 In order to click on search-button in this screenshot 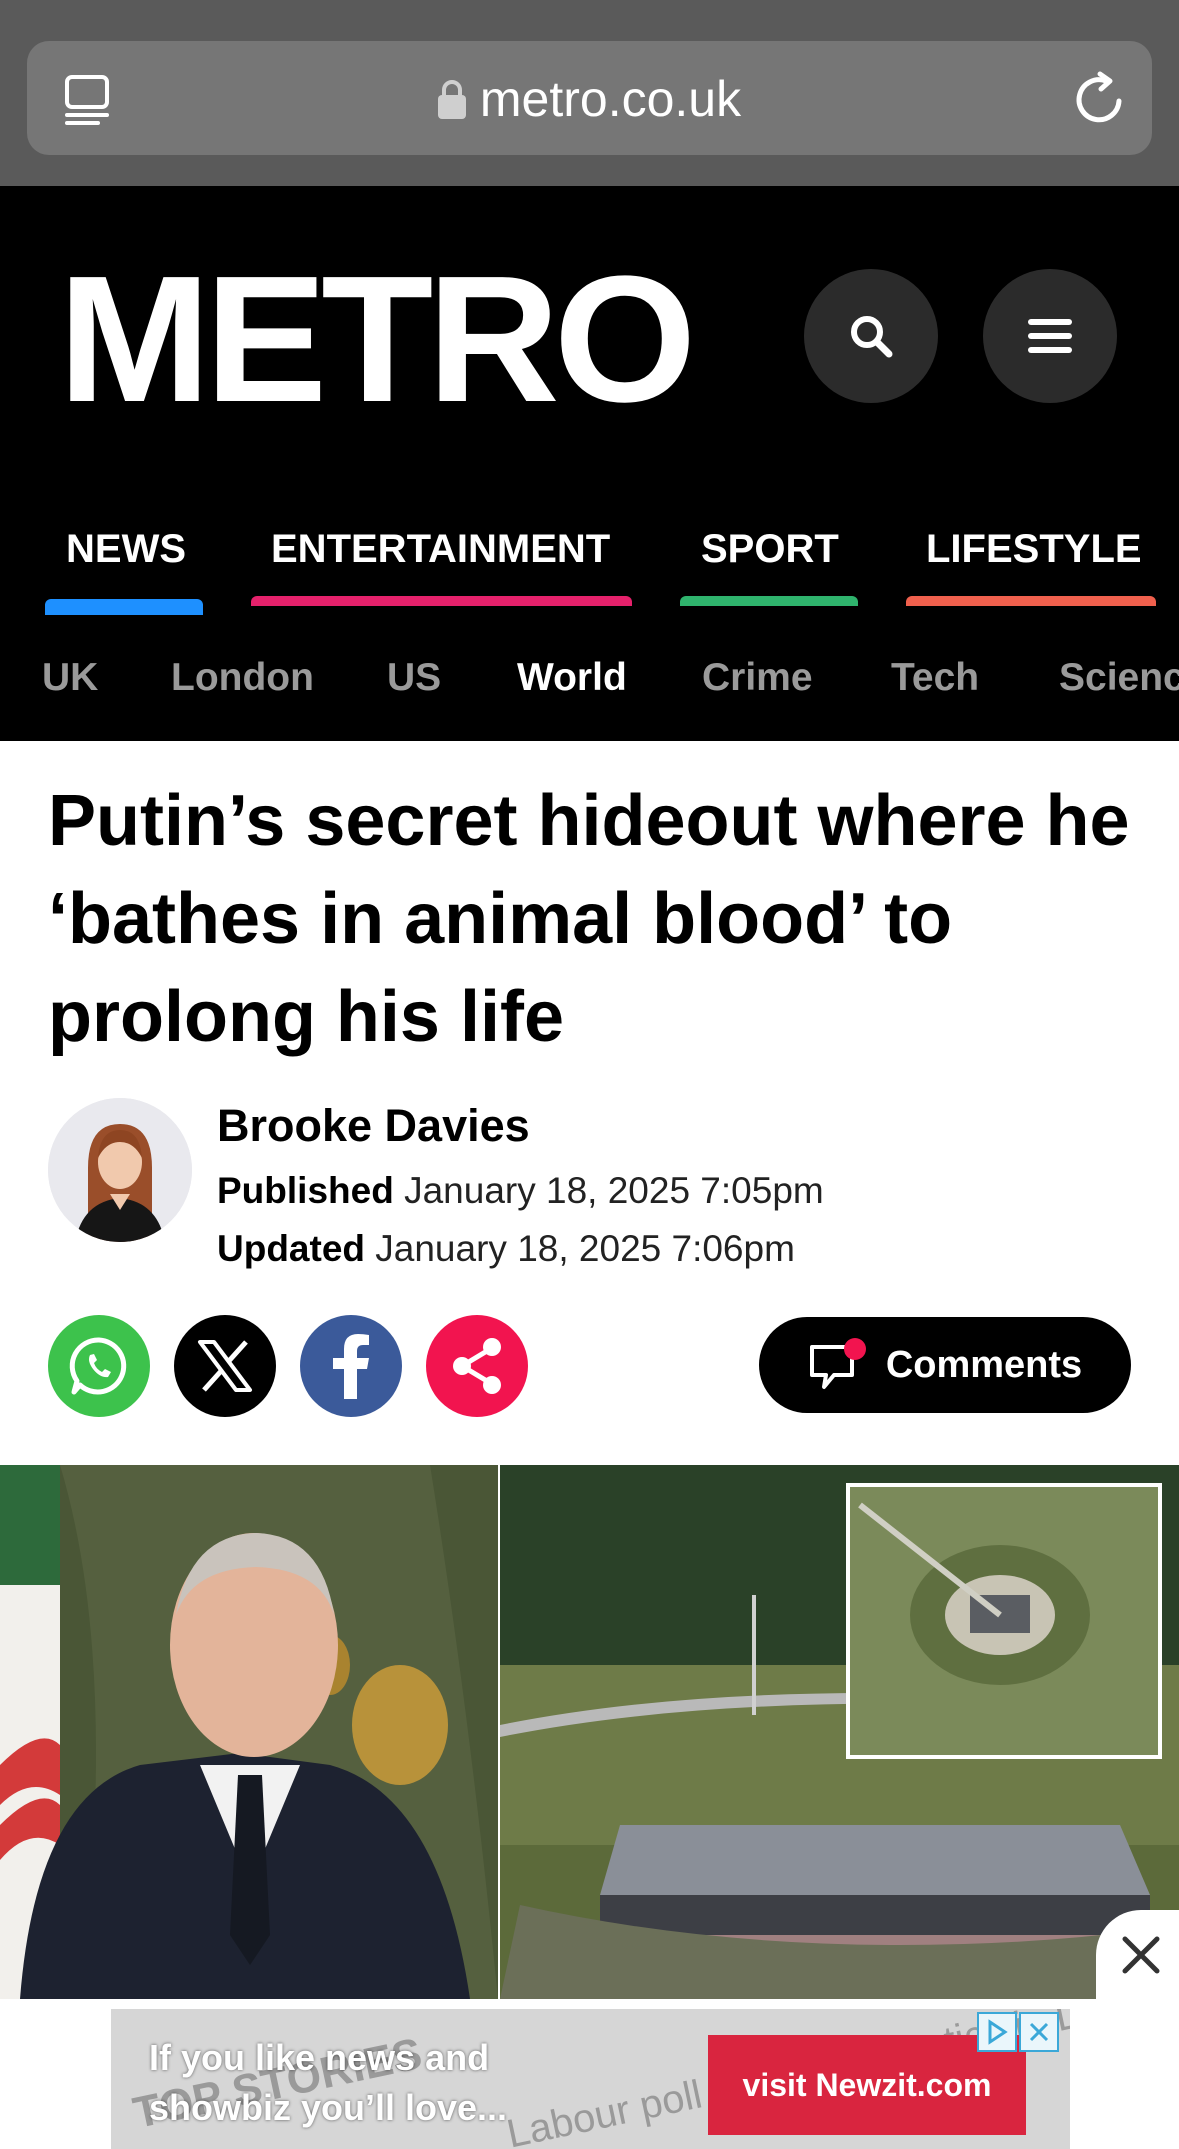, I will do `click(871, 336)`.